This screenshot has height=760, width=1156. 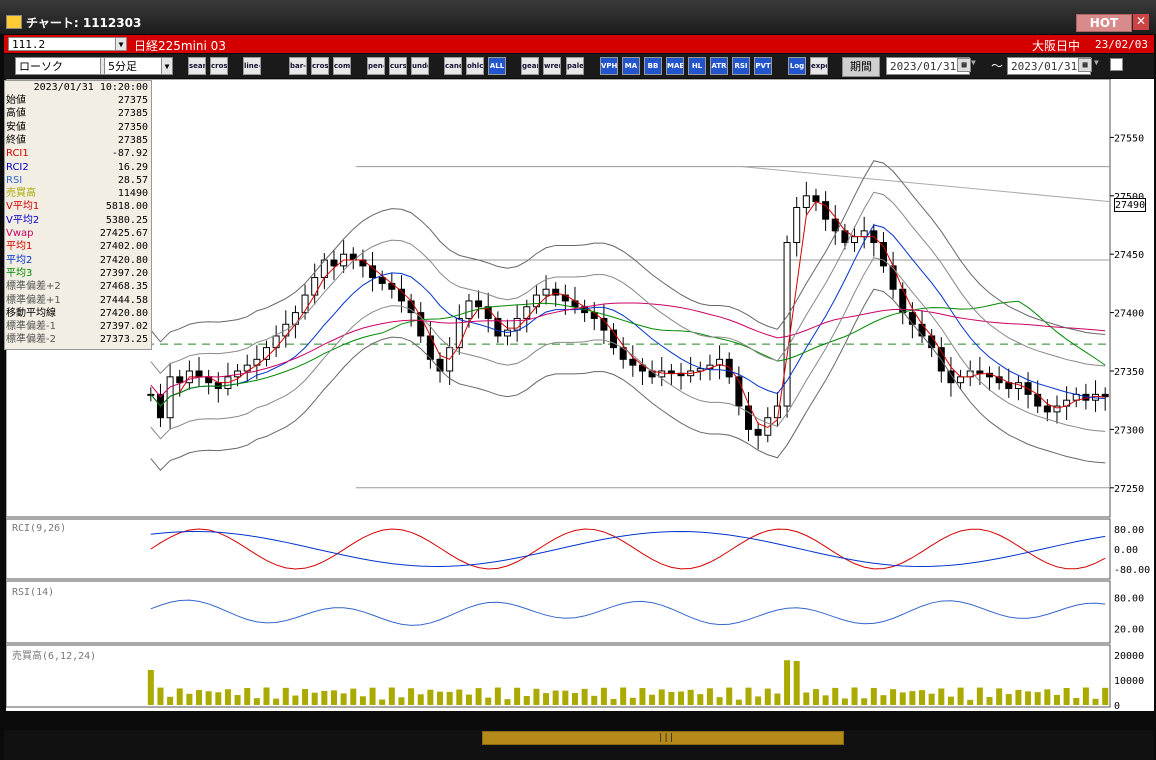 I want to click on hot-button: HOT, so click(x=1104, y=23).